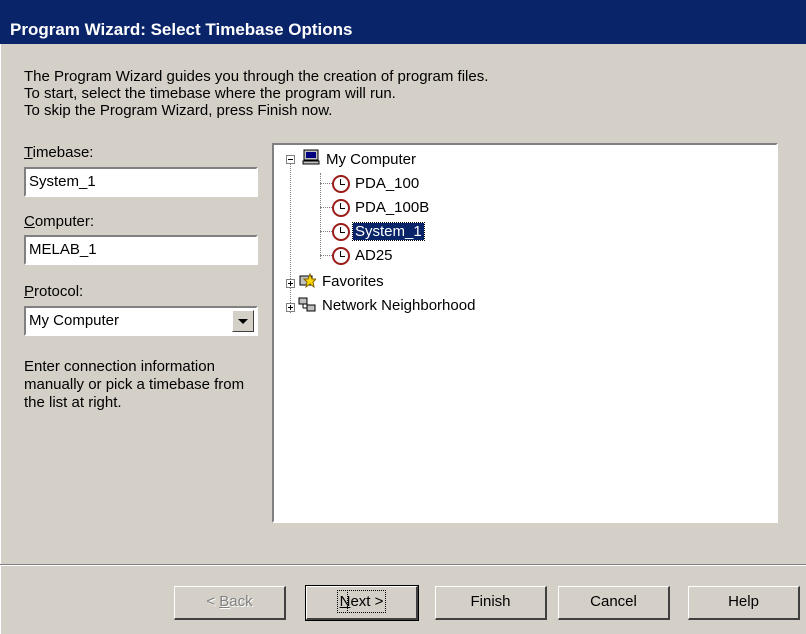  Describe the element at coordinates (54, 291) in the screenshot. I see `protocol-label: Protocol:` at that location.